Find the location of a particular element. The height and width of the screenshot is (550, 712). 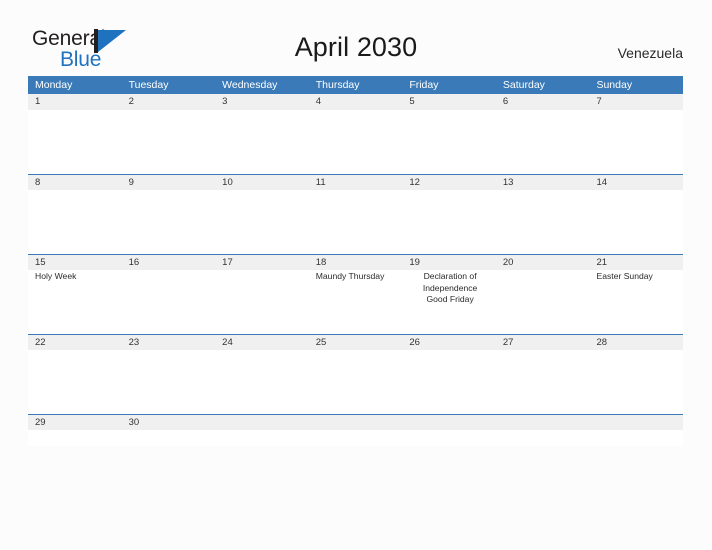

day-number-25: 25 is located at coordinates (356, 342).